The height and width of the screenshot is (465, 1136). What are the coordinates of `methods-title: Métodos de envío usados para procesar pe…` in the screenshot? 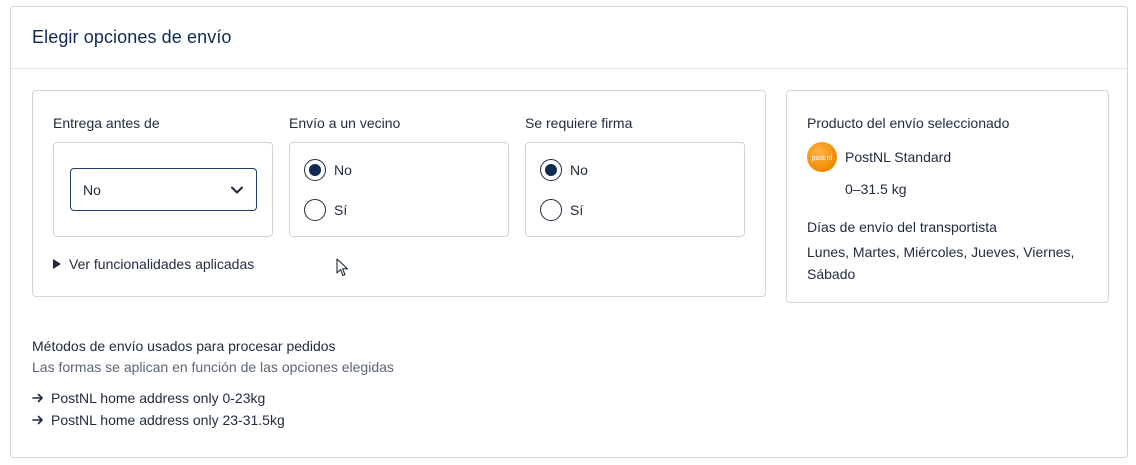 It's located at (184, 346).